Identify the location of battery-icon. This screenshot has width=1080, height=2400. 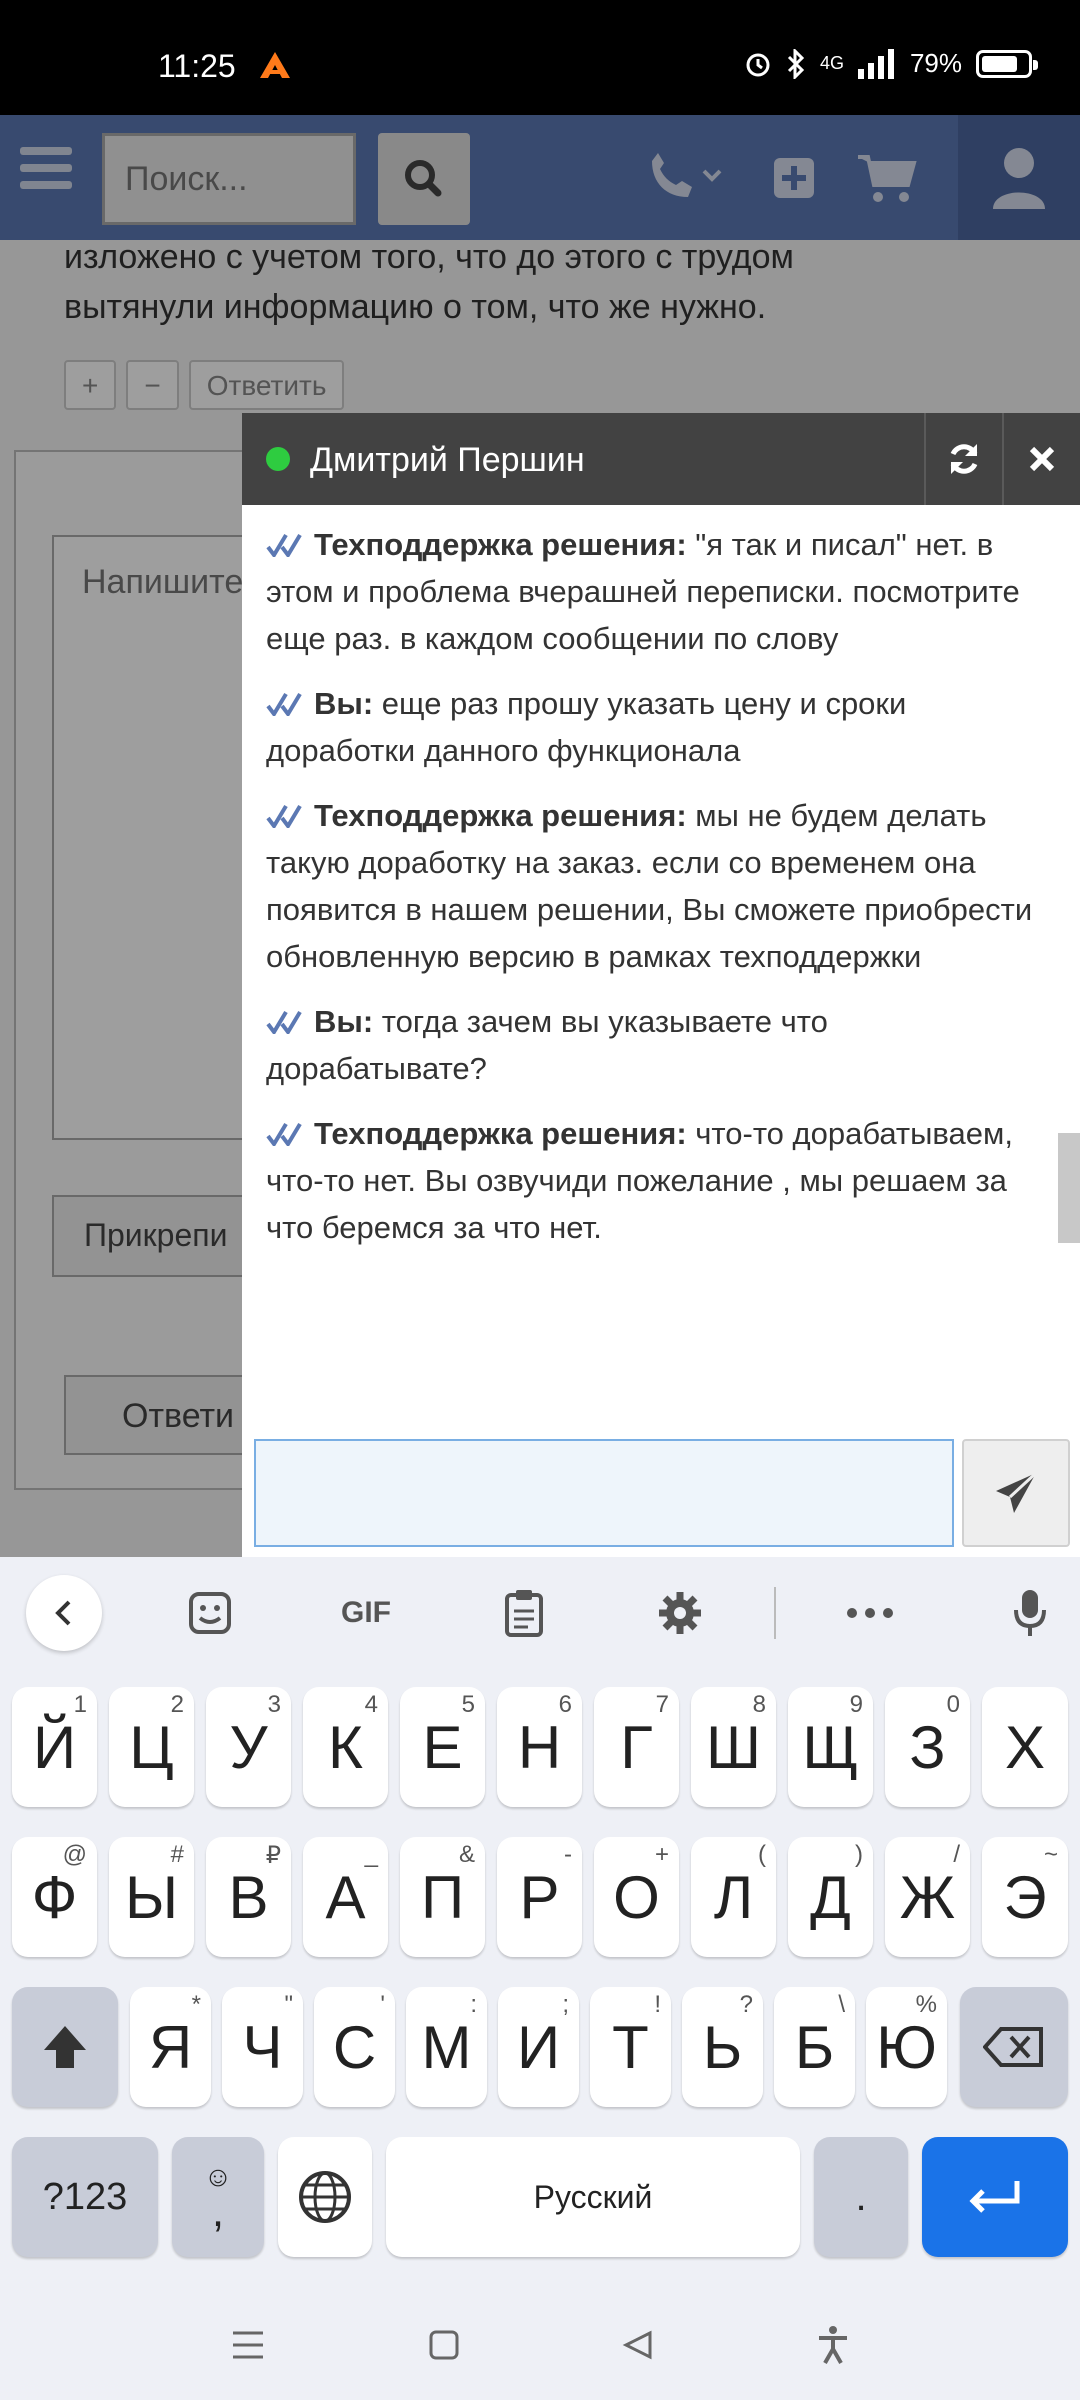
(1007, 63).